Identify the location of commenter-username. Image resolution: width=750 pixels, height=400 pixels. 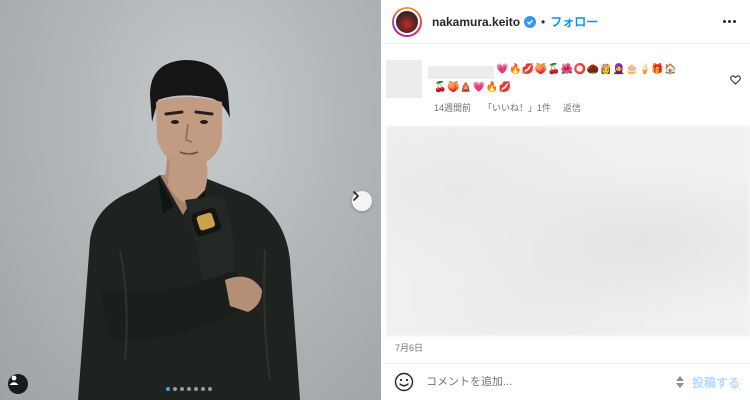
(461, 72).